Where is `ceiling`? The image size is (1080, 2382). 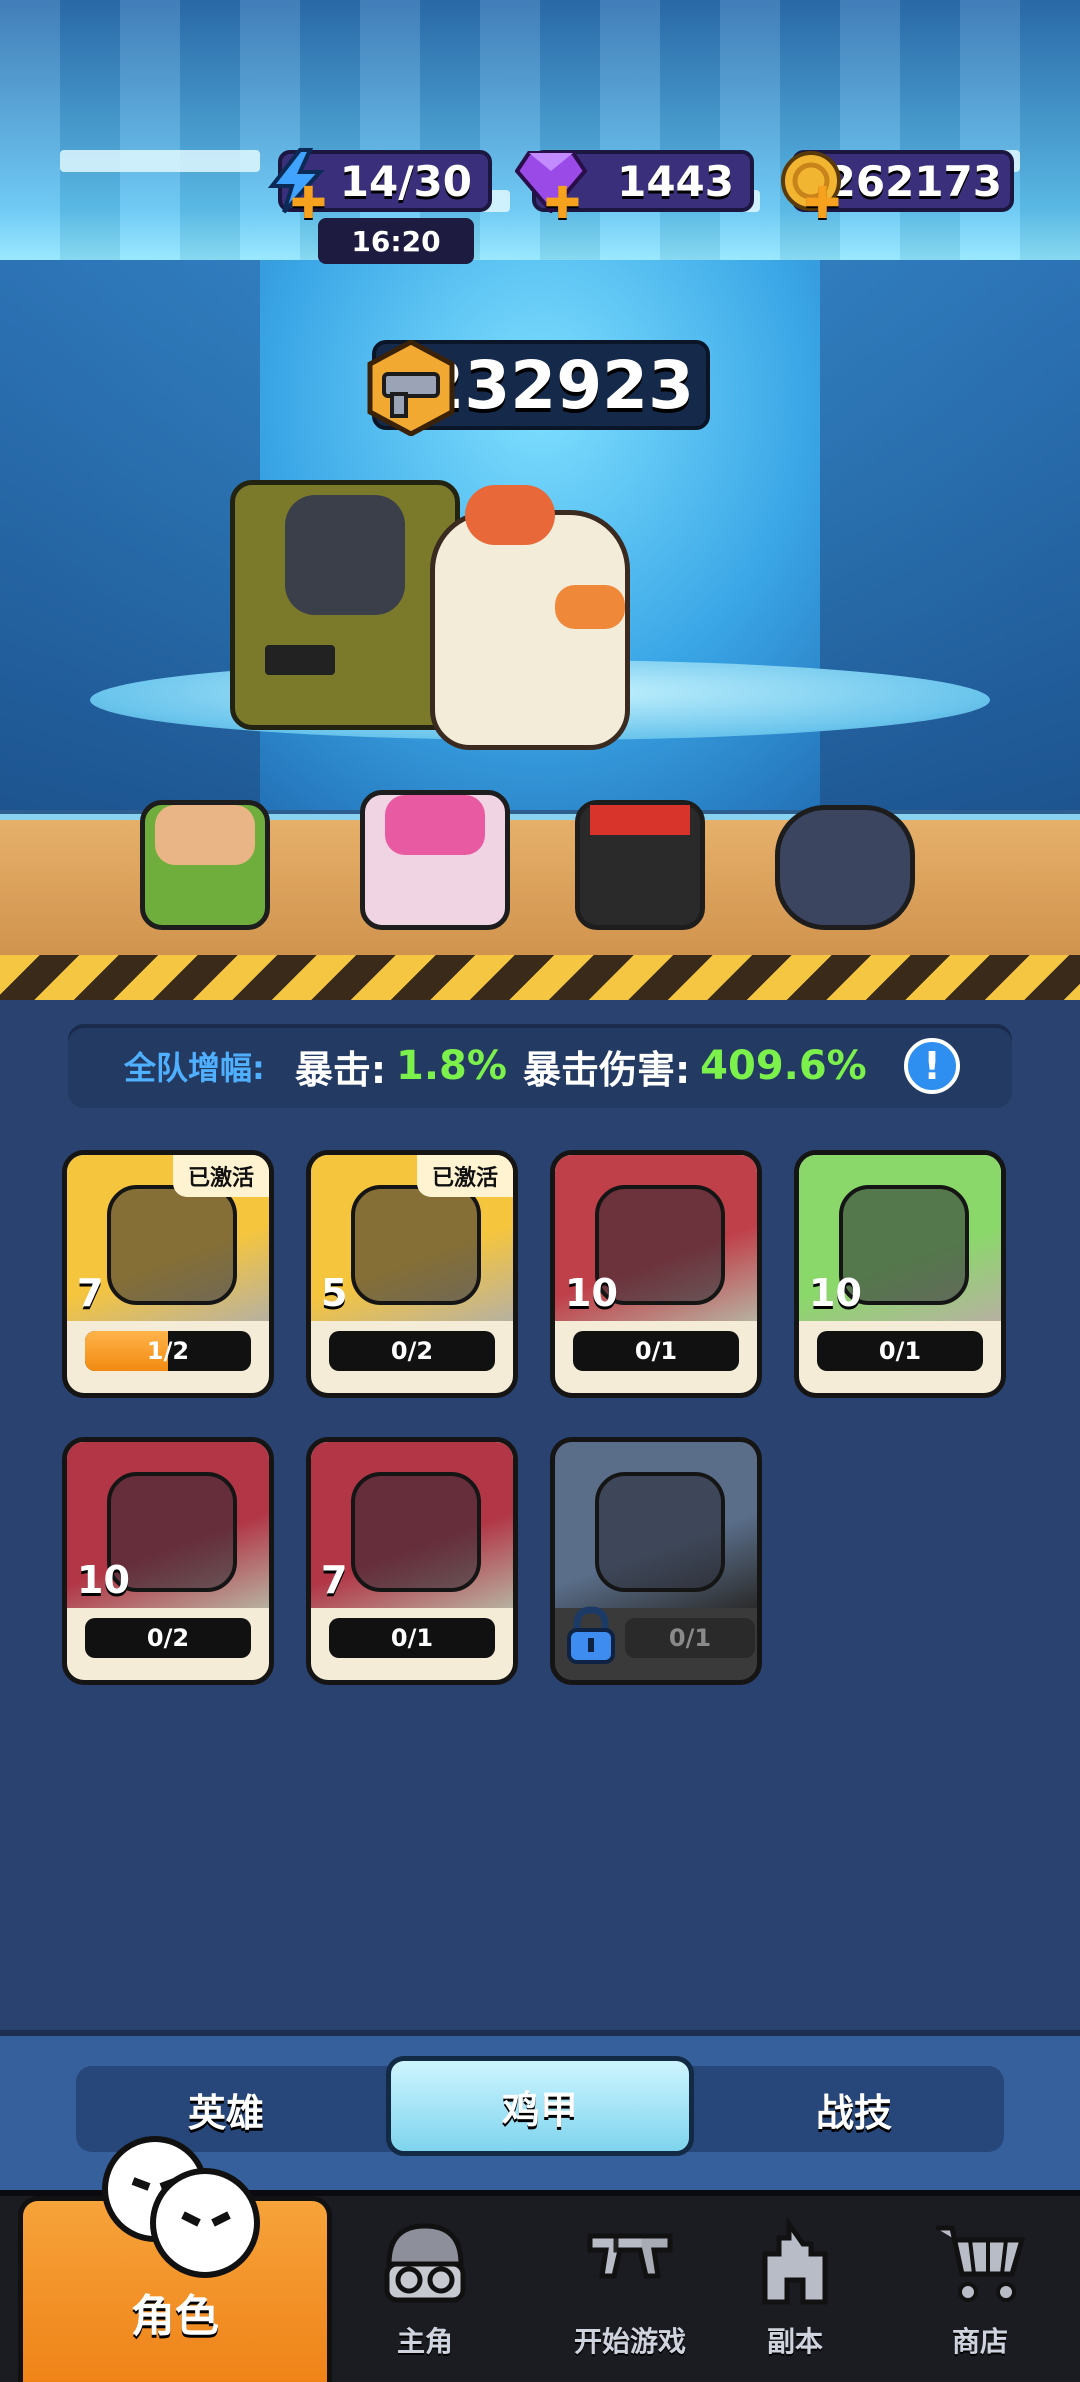
ceiling is located at coordinates (540, 130).